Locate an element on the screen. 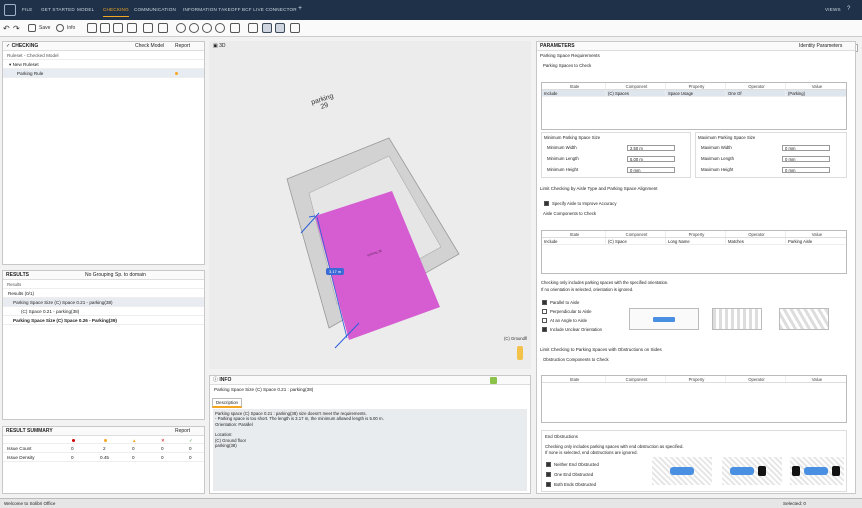  redo-icon: ↷ is located at coordinates (16, 28).